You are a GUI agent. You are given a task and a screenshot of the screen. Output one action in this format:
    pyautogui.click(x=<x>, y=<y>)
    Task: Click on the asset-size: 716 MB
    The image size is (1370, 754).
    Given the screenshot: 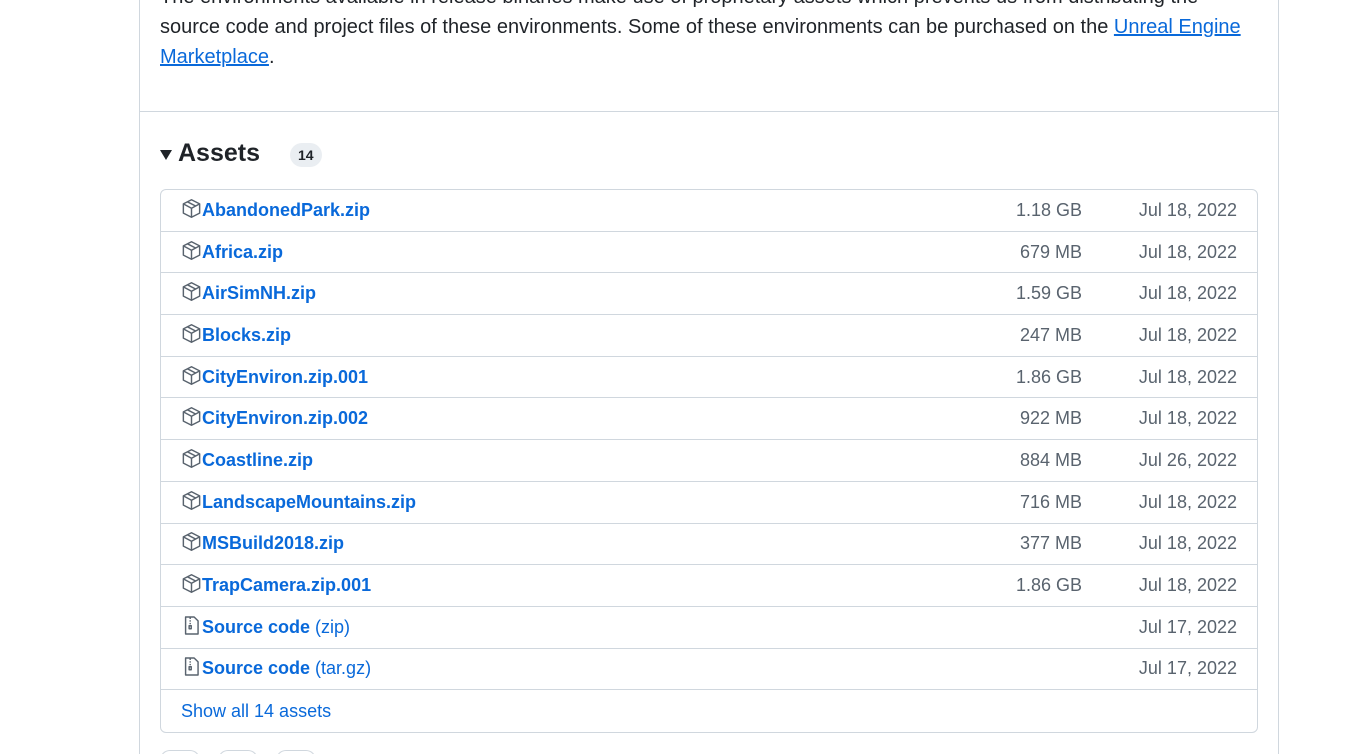 What is the action you would take?
    pyautogui.click(x=1050, y=501)
    